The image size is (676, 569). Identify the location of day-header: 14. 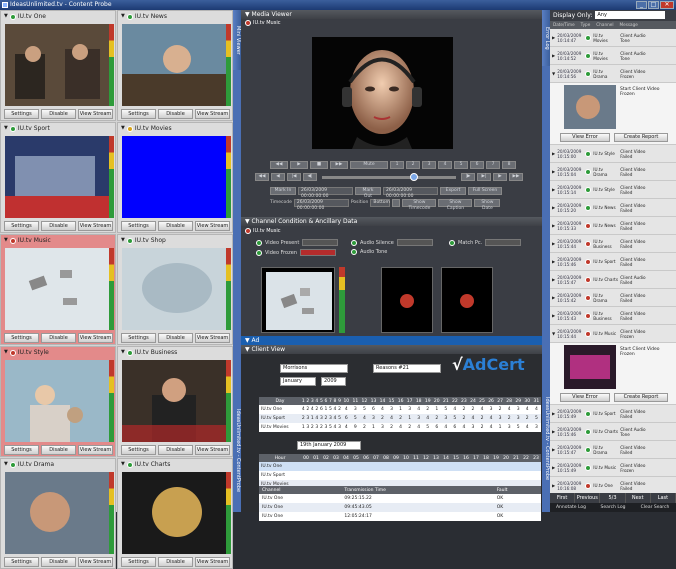
(382, 401).